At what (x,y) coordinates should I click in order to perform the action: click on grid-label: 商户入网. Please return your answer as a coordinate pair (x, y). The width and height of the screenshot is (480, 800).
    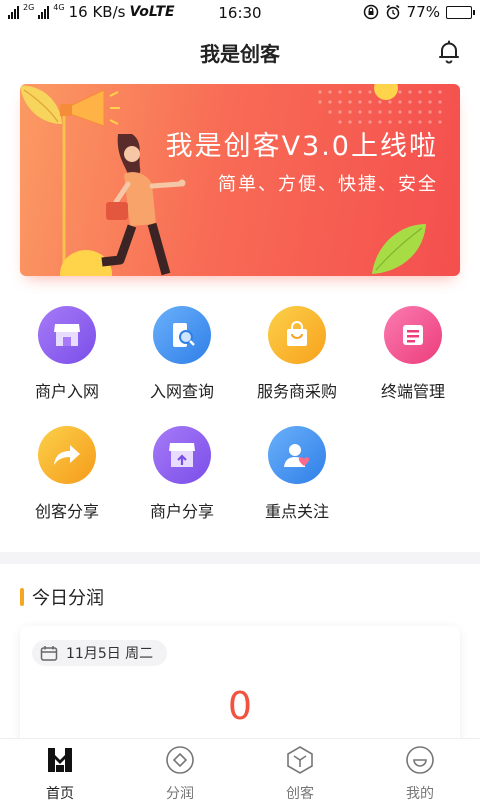
    Looking at the image, I should click on (66, 391).